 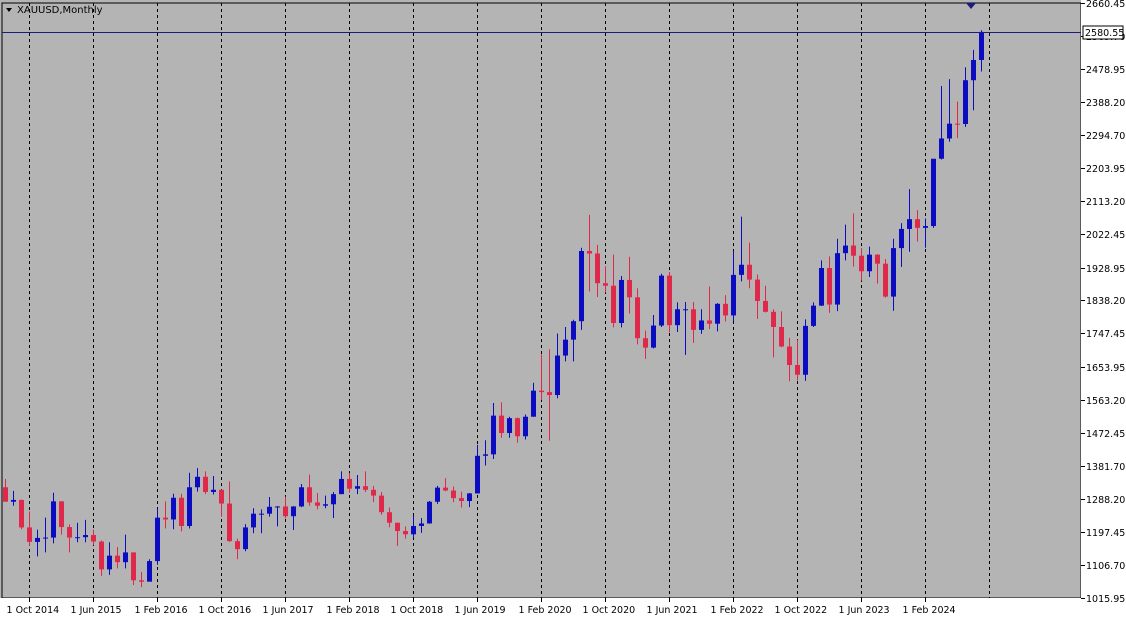 What do you see at coordinates (1105, 235) in the screenshot?
I see `y-tick-label: 2022.45` at bounding box center [1105, 235].